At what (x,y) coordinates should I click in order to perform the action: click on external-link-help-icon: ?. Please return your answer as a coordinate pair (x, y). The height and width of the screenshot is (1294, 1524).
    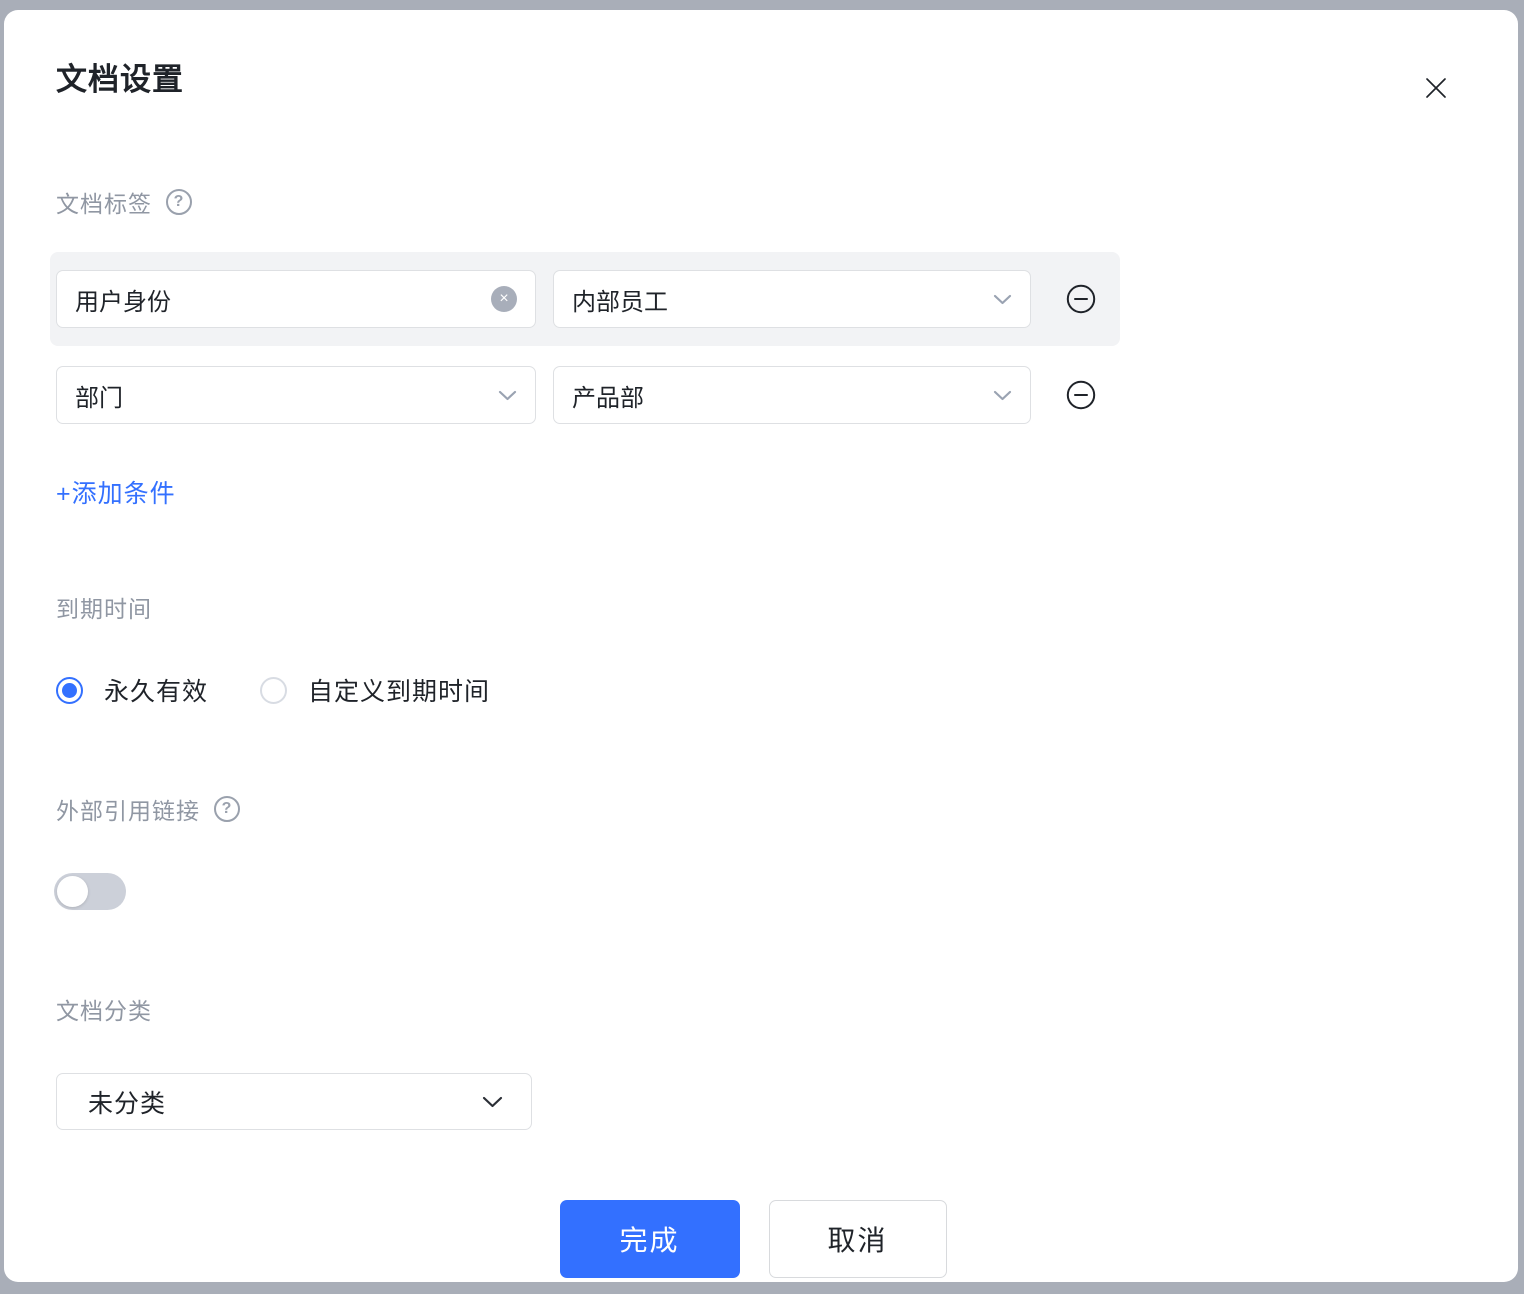
    Looking at the image, I should click on (227, 809).